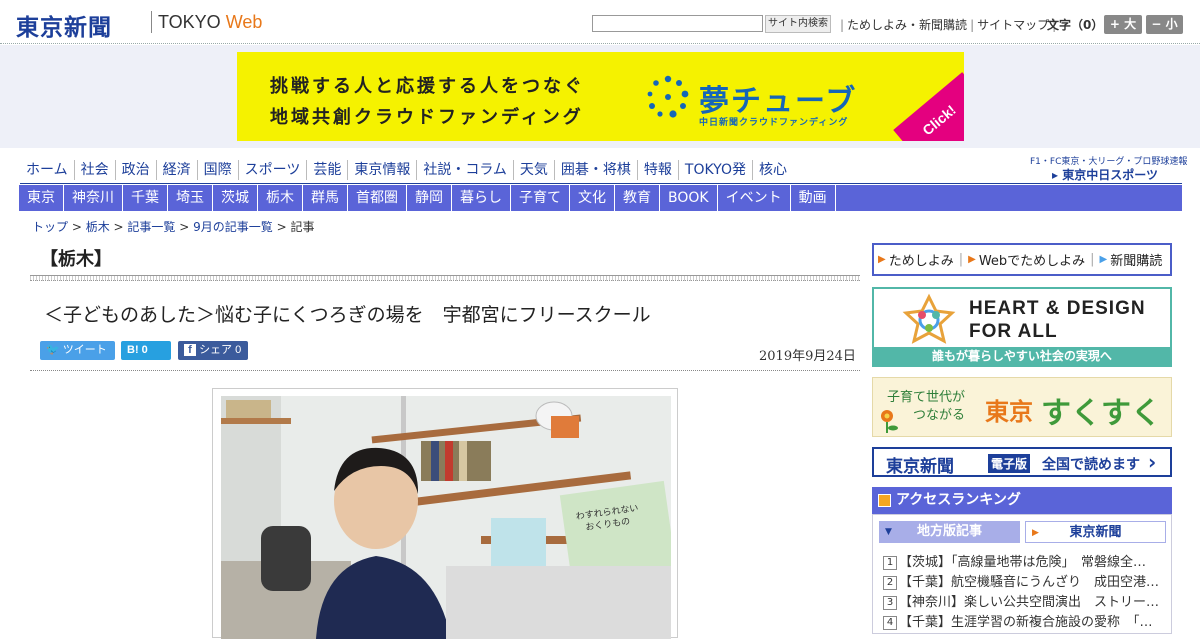 This screenshot has height=639, width=1200. I want to click on heart-flower-icon, so click(929, 318).